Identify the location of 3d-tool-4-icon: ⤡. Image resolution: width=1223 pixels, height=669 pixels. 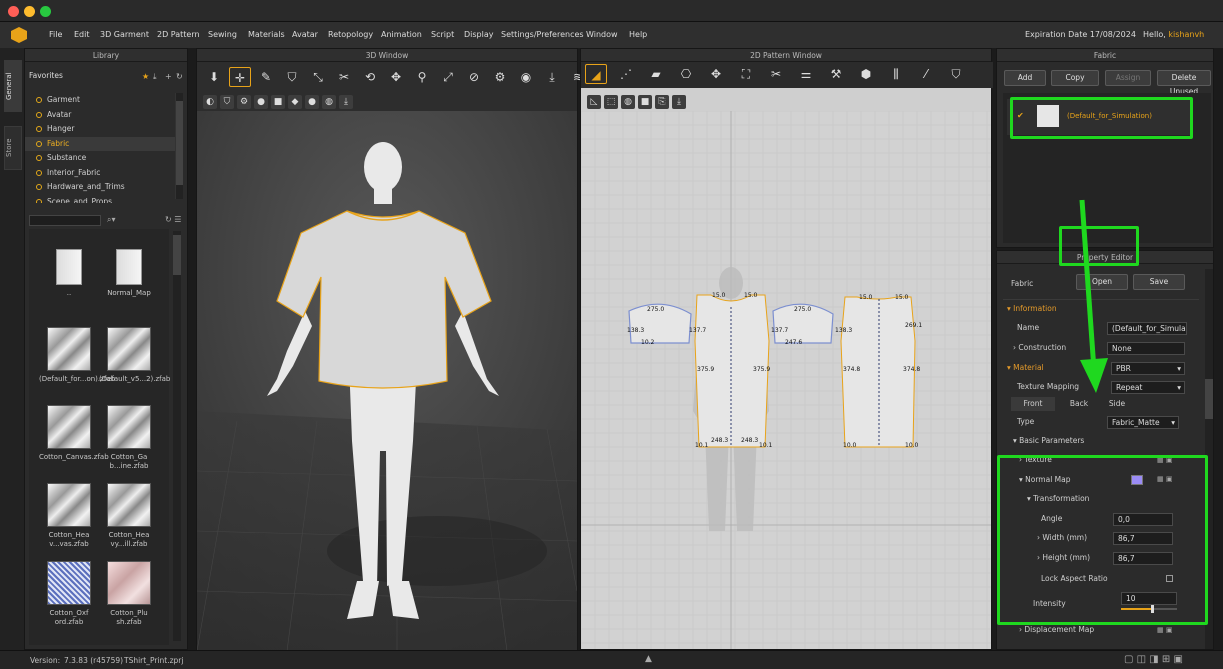
(318, 77).